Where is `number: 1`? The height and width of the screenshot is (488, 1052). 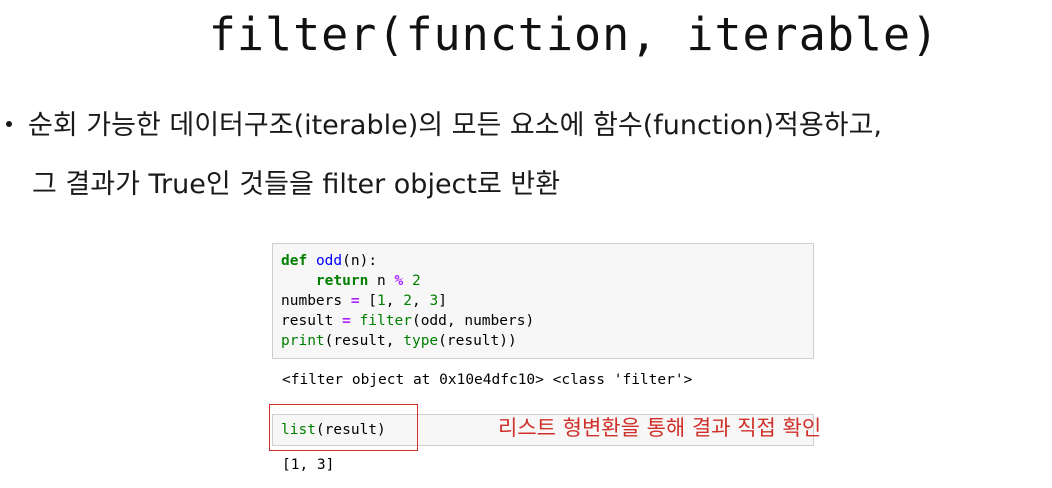 number: 1 is located at coordinates (381, 301).